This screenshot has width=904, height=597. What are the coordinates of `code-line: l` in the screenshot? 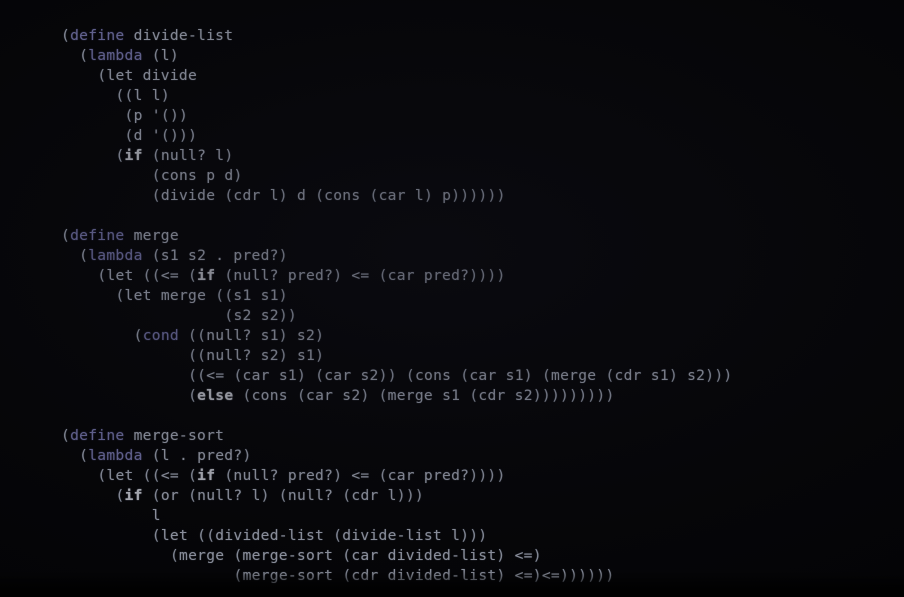 It's located at (156, 515).